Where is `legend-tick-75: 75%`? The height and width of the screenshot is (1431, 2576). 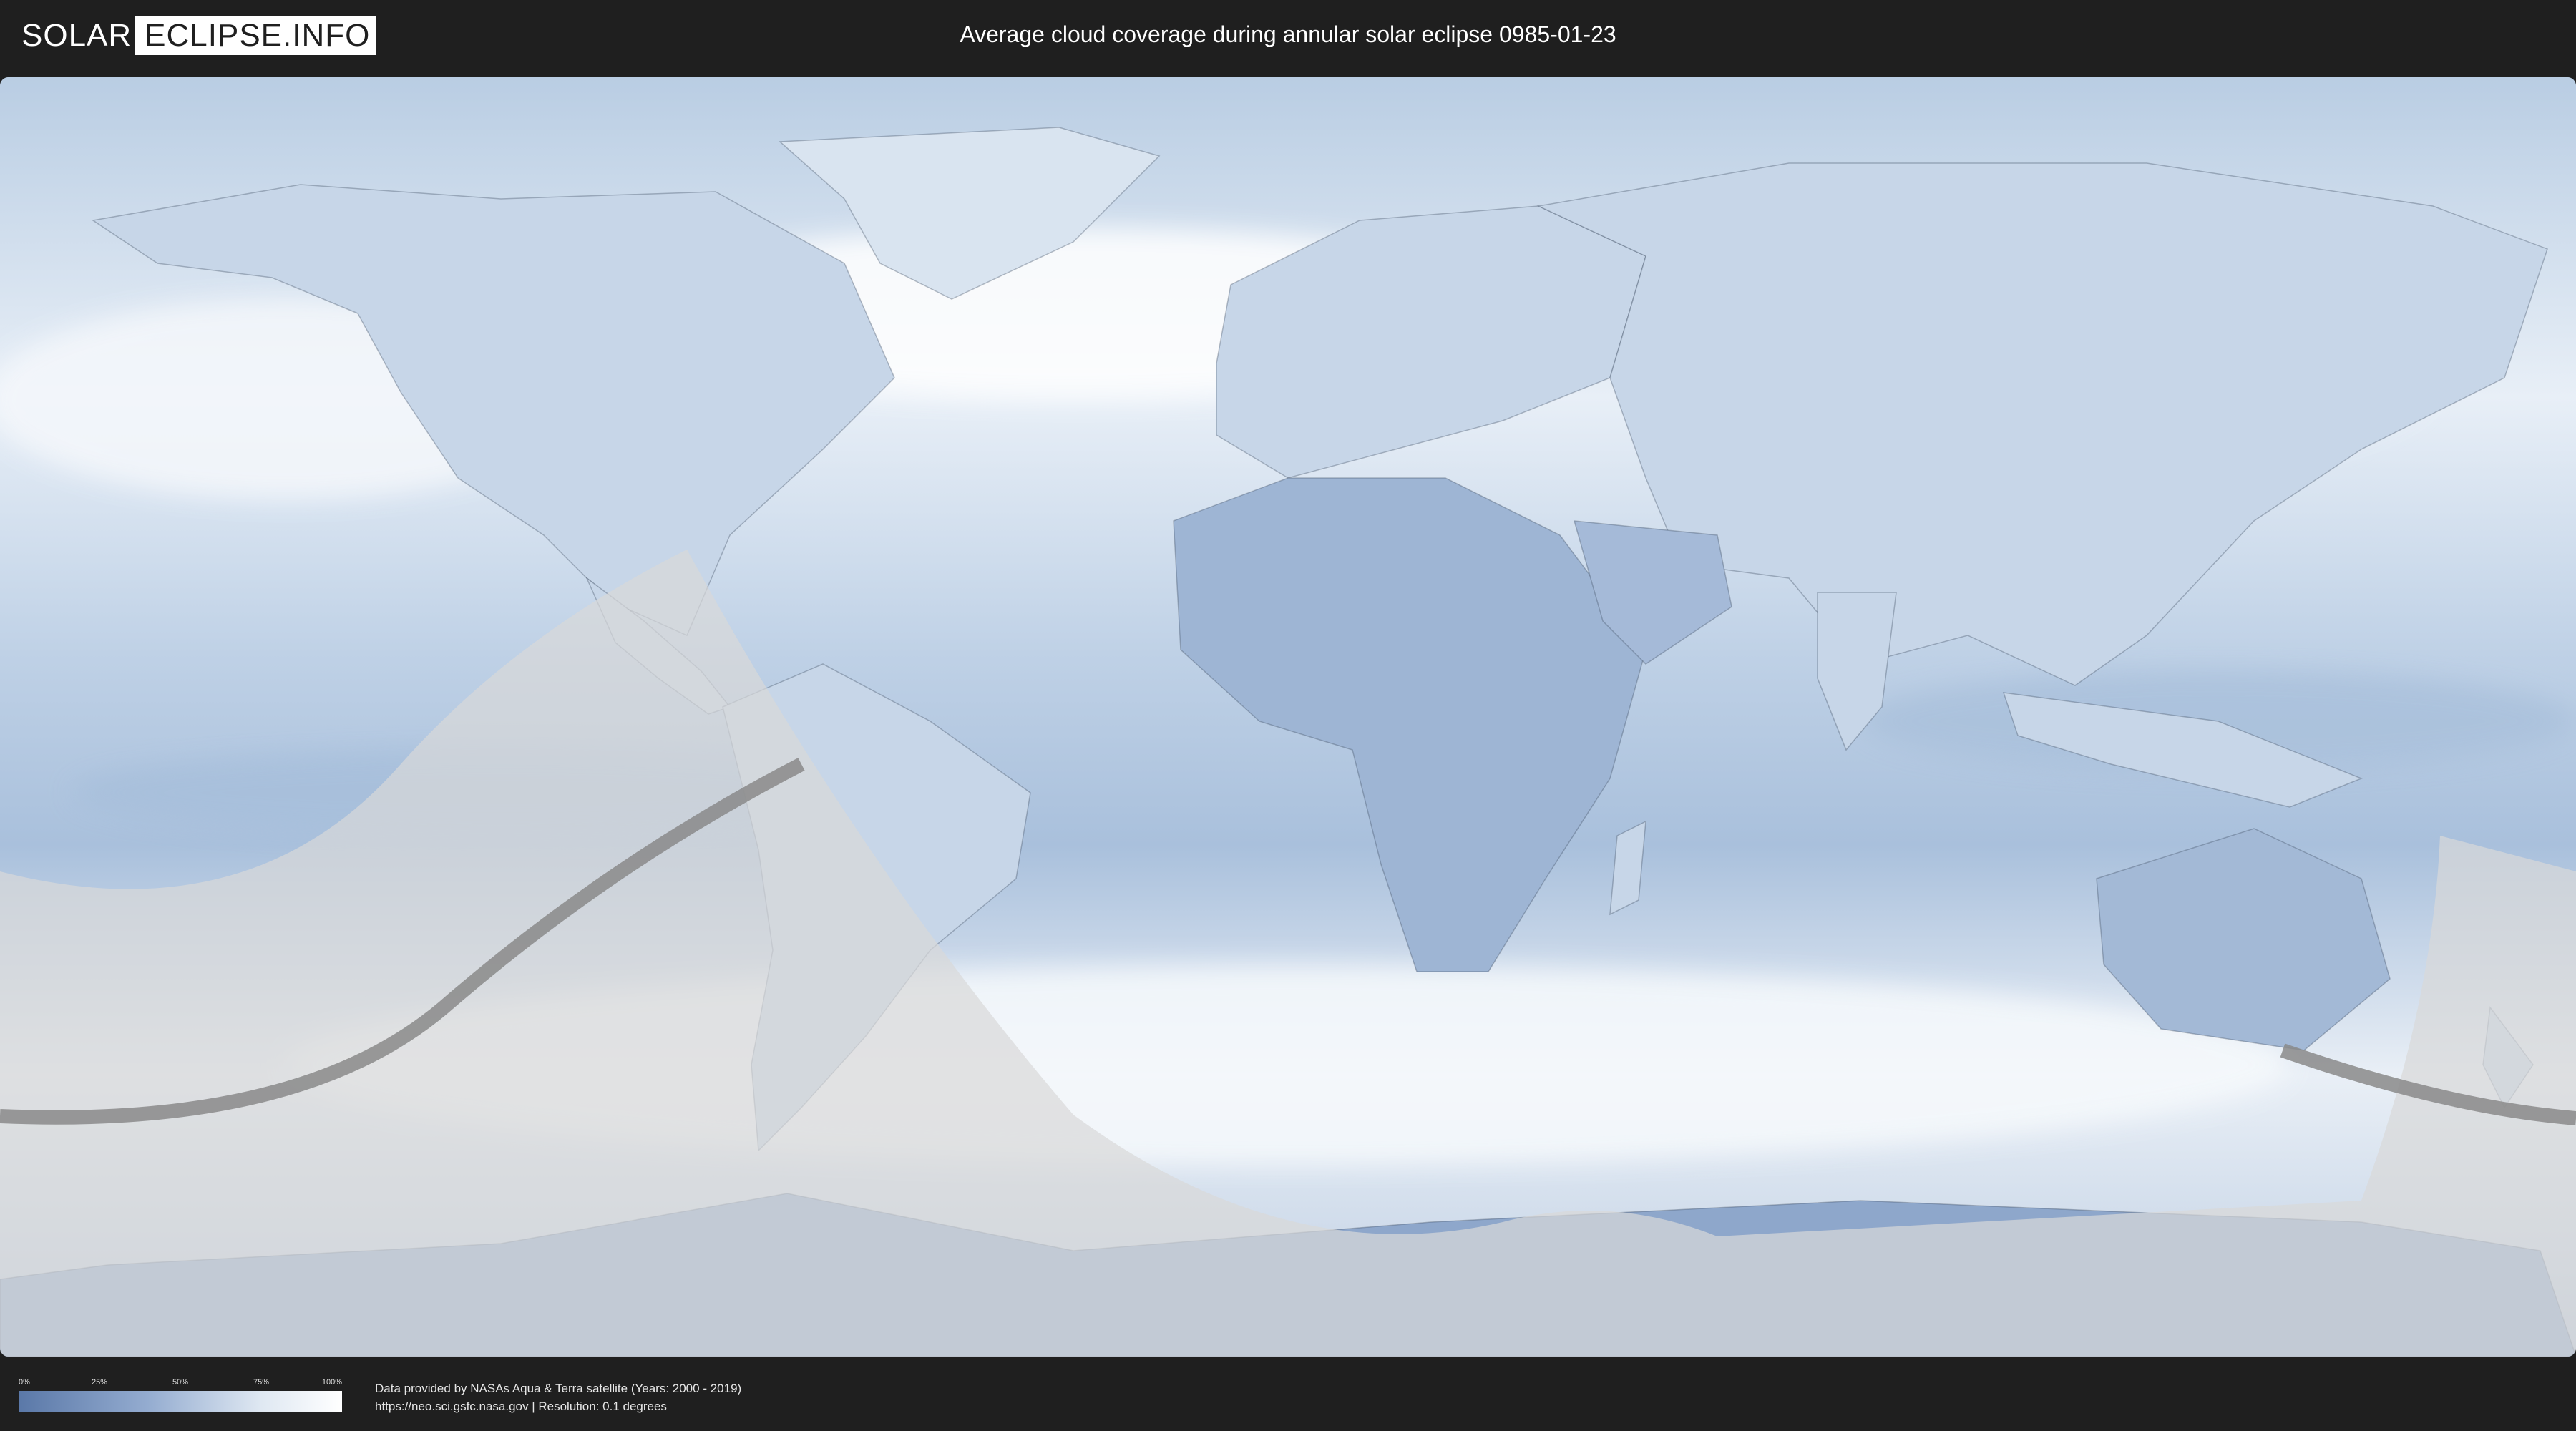
legend-tick-75: 75% is located at coordinates (261, 1383).